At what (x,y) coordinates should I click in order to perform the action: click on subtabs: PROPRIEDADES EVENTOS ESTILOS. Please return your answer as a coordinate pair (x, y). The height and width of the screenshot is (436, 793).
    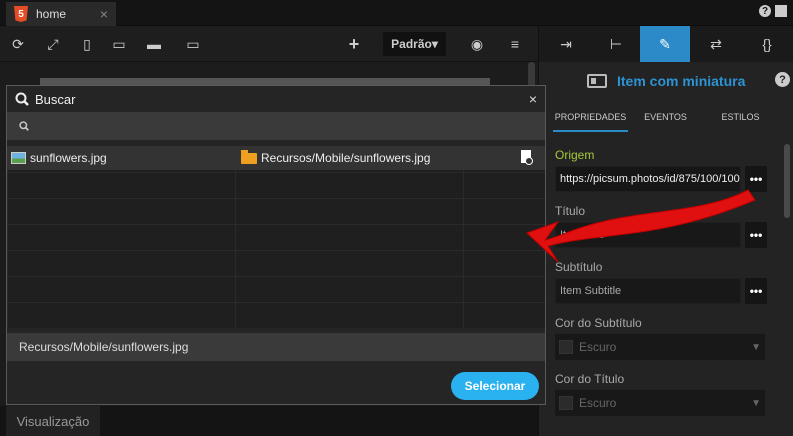
    Looking at the image, I should click on (665, 119).